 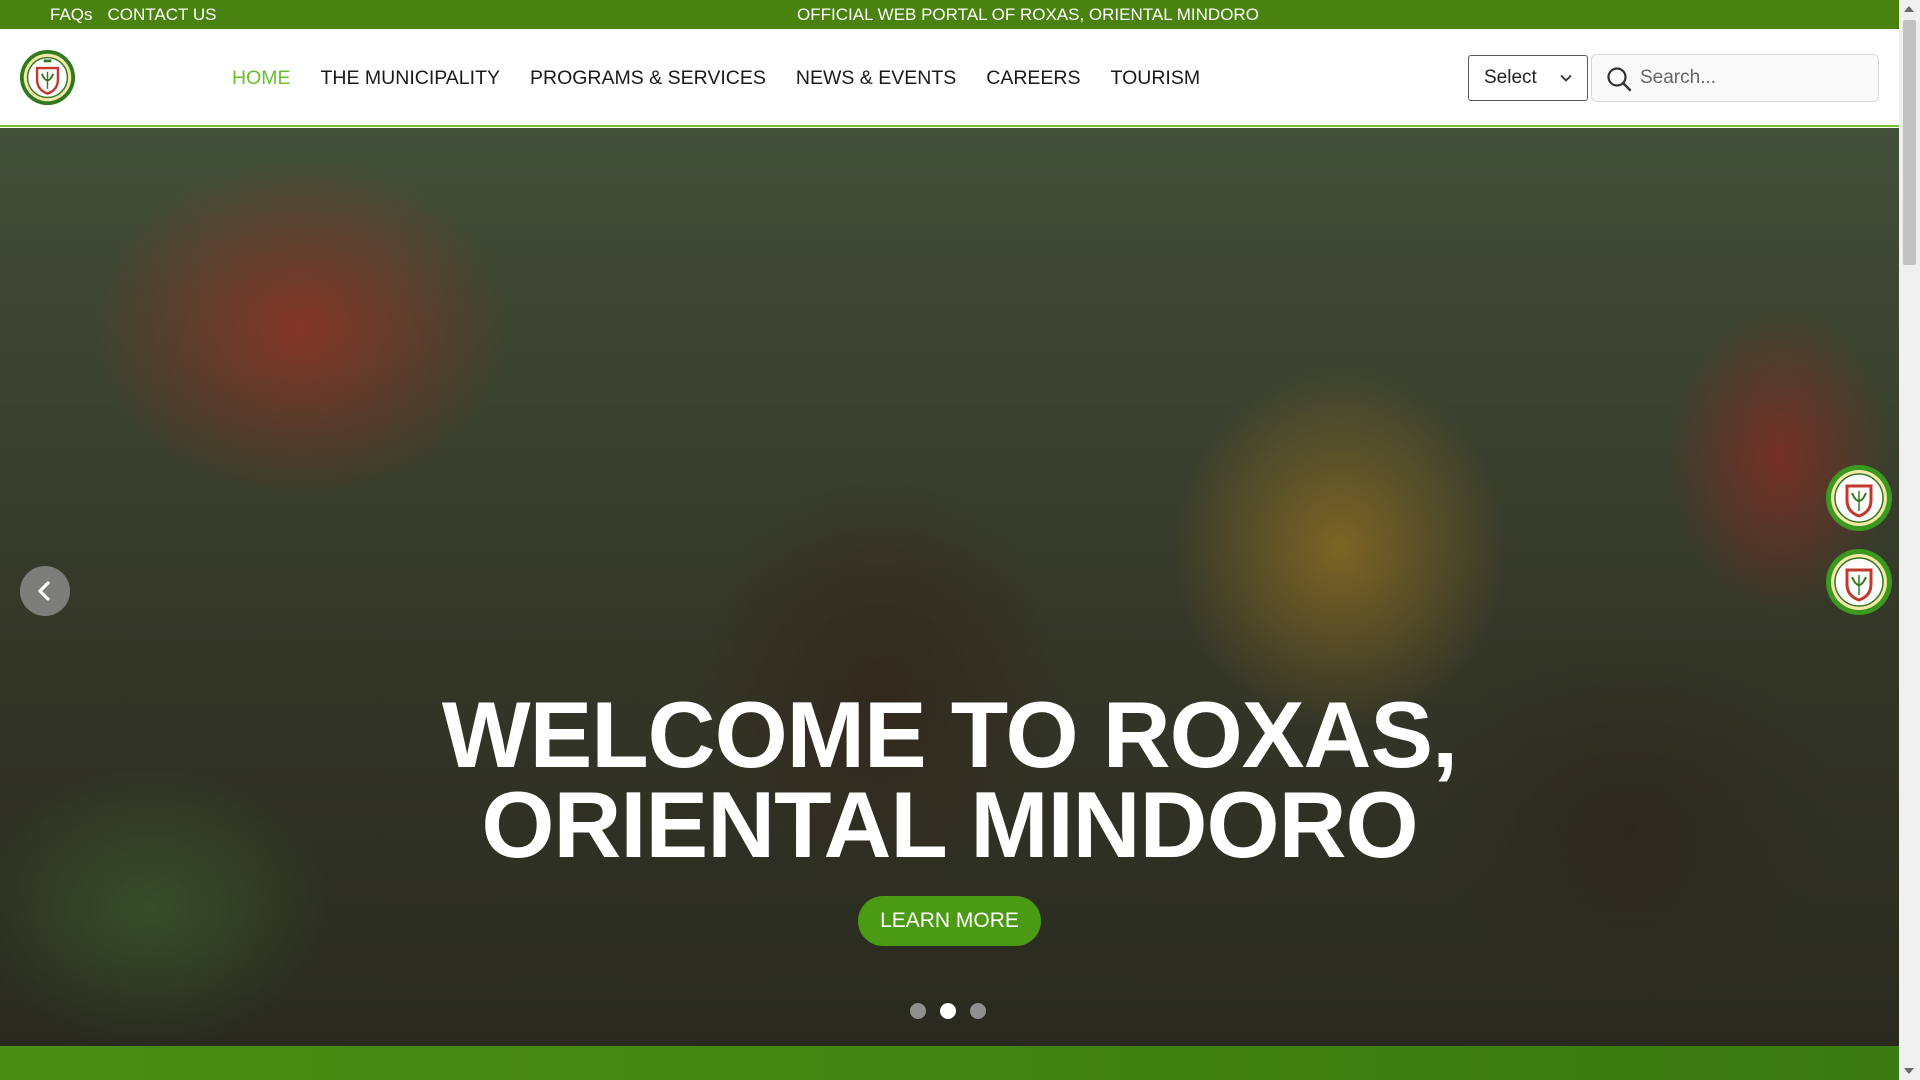 What do you see at coordinates (1510, 77) in the screenshot?
I see `language-select-value: Select` at bounding box center [1510, 77].